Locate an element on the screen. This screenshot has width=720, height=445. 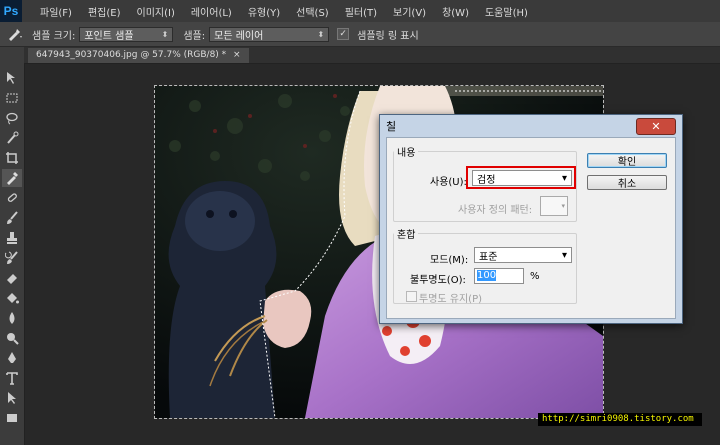
menu-help: 도움말(H) is located at coordinates (506, 11).